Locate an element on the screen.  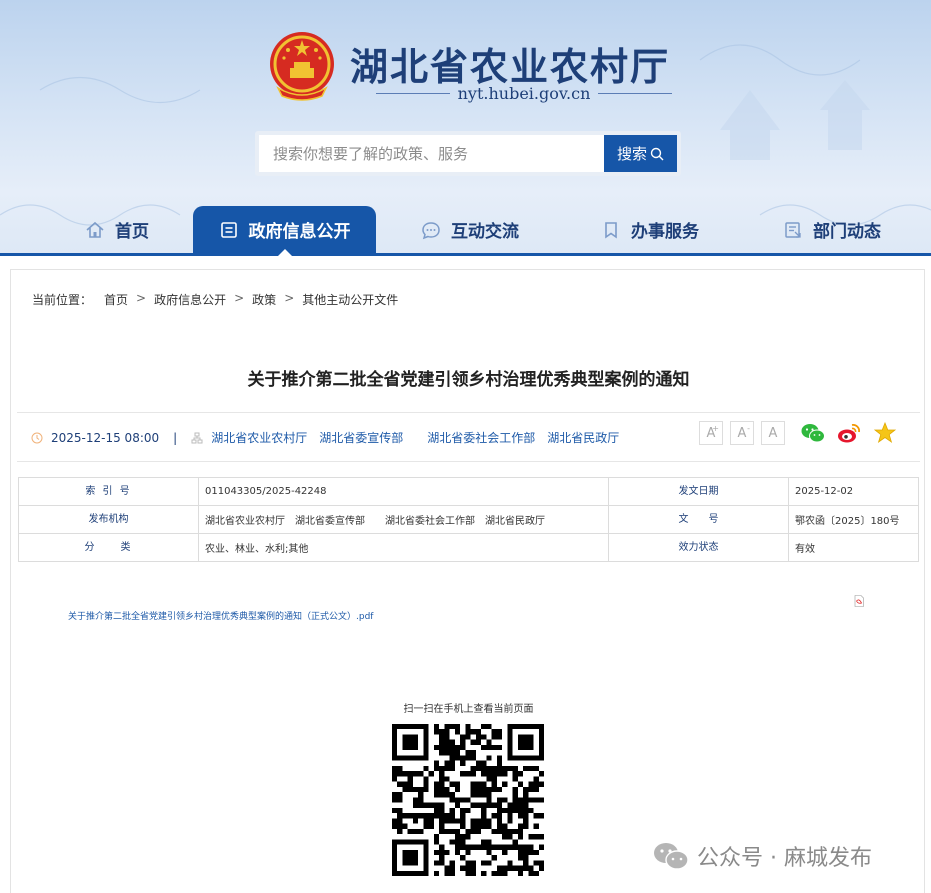
nav-label: 政府信息公开 is located at coordinates (299, 232).